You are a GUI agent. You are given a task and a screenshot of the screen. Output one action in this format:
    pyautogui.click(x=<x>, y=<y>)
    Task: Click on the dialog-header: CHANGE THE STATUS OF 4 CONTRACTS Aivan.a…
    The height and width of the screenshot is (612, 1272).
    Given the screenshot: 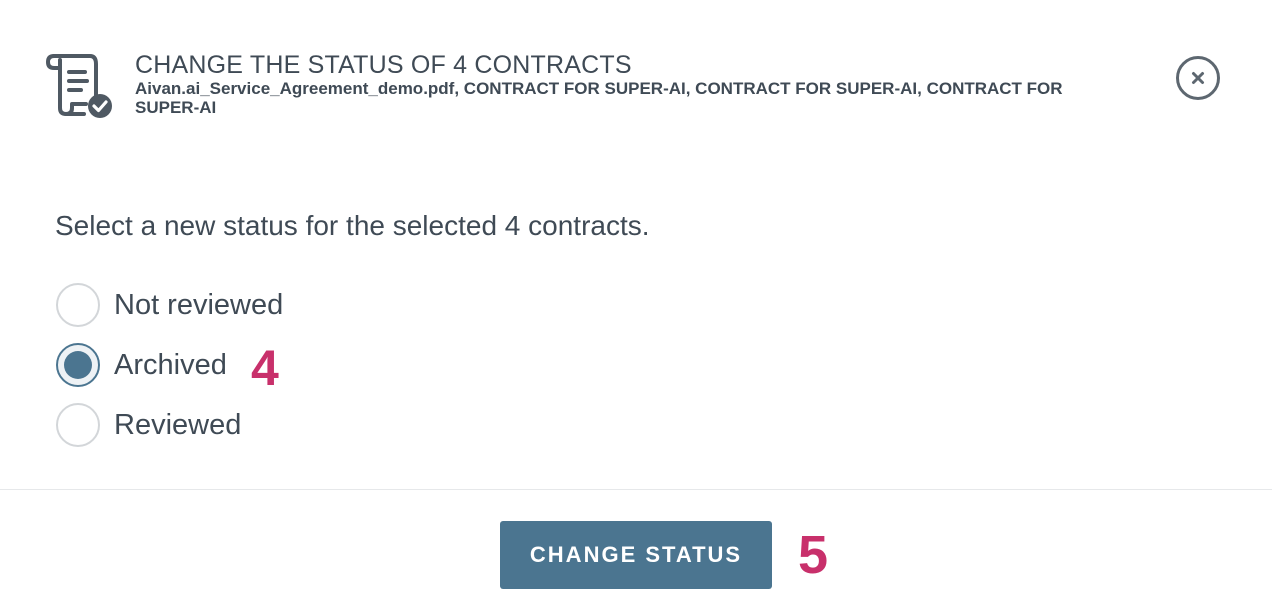 What is the action you would take?
    pyautogui.click(x=625, y=84)
    